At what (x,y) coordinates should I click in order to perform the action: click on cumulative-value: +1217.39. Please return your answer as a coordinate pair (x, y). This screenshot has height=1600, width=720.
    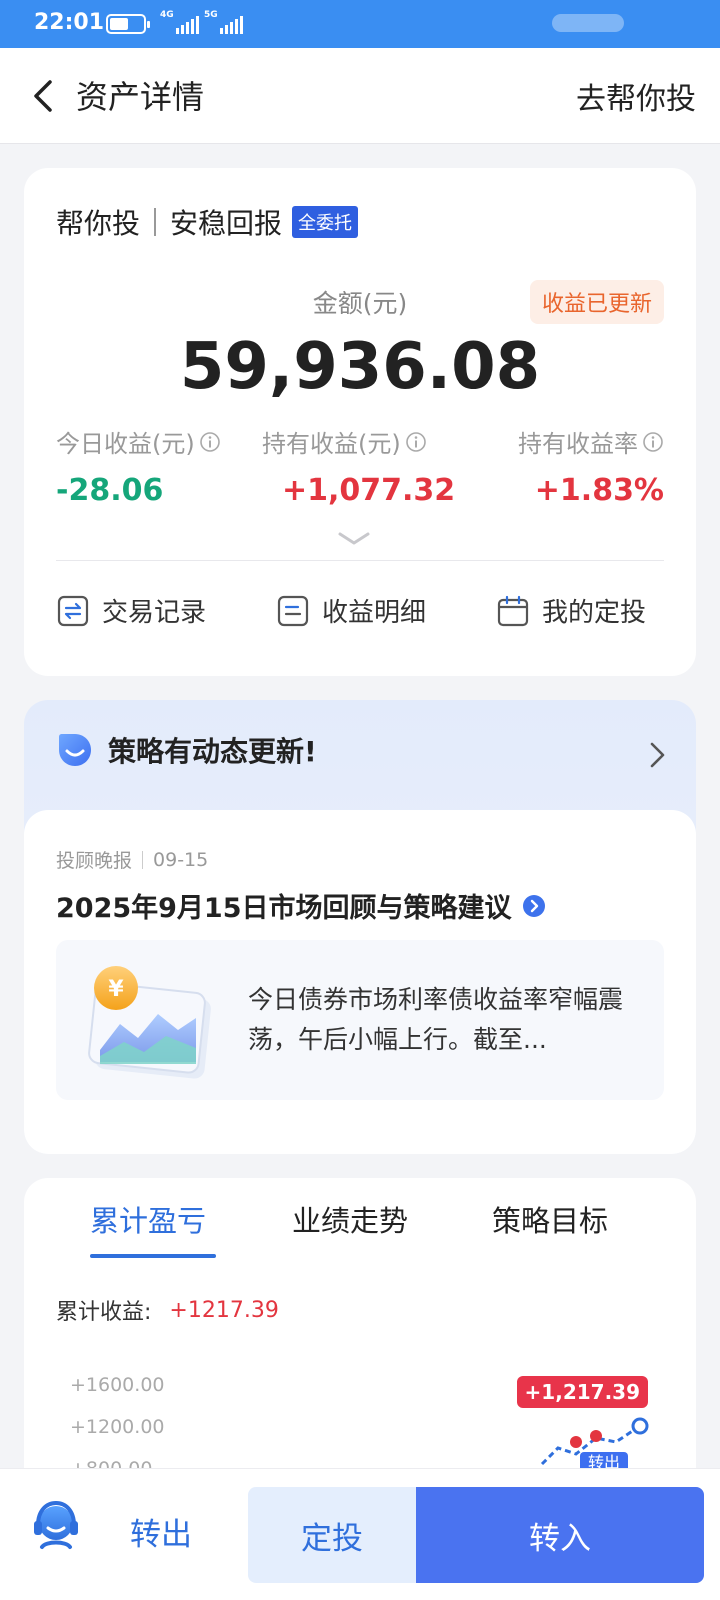
    Looking at the image, I should click on (224, 1310).